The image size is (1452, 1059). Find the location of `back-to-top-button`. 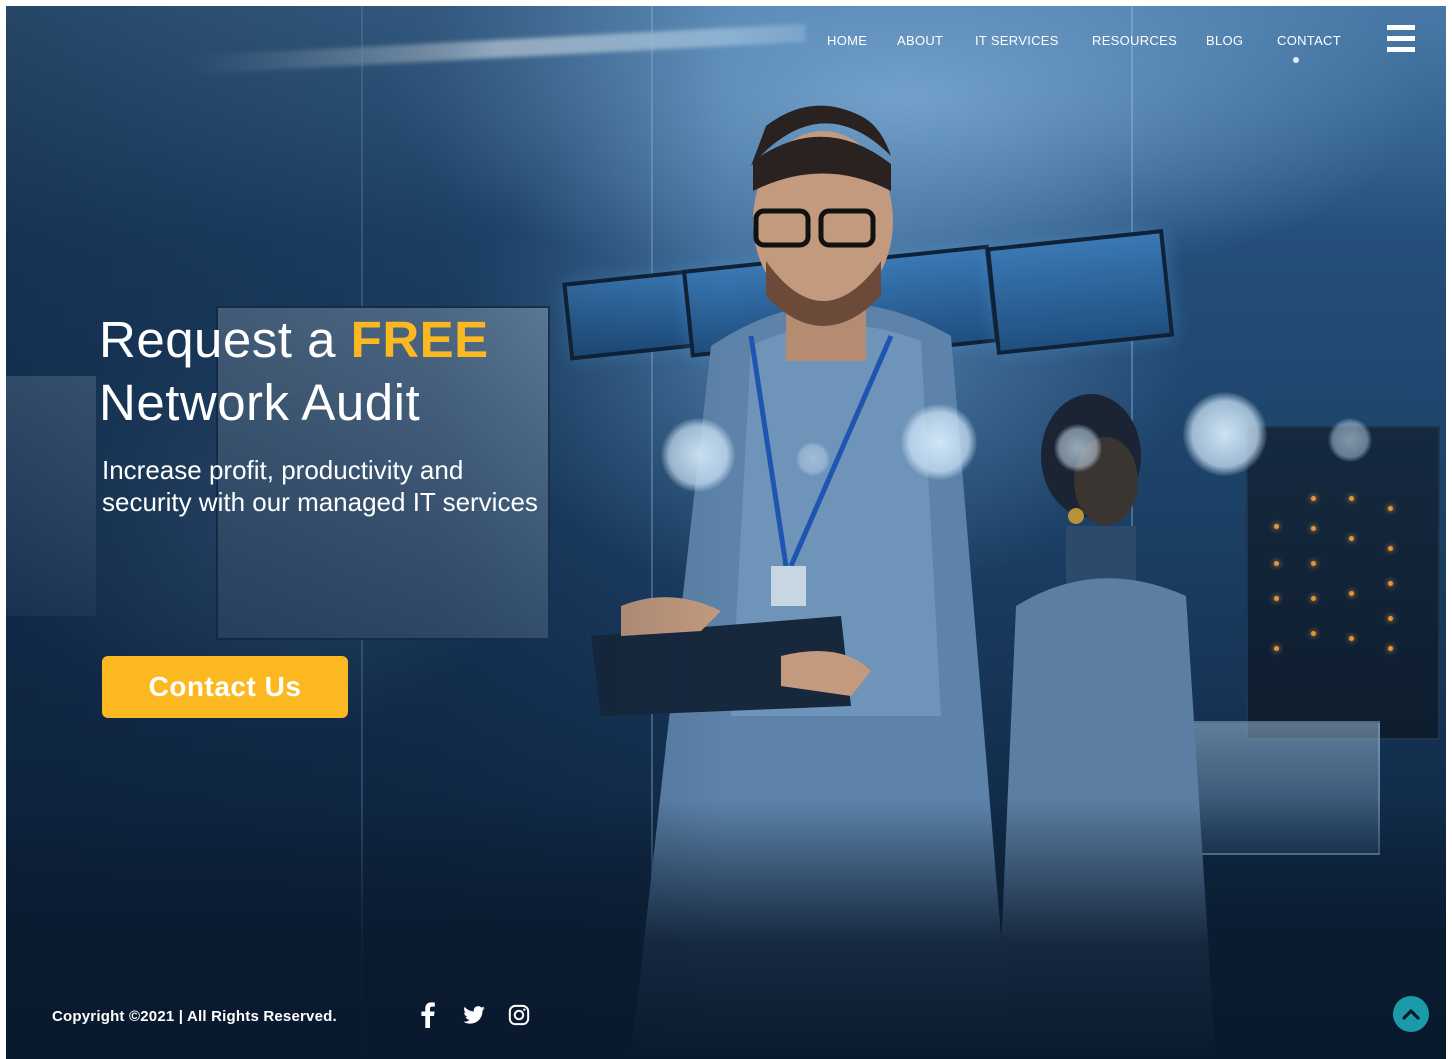

back-to-top-button is located at coordinates (1411, 1014).